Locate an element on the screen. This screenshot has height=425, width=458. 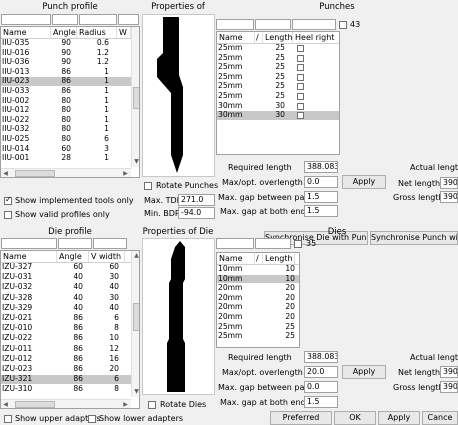
cancel-button: Cance is located at coordinates (440, 418).